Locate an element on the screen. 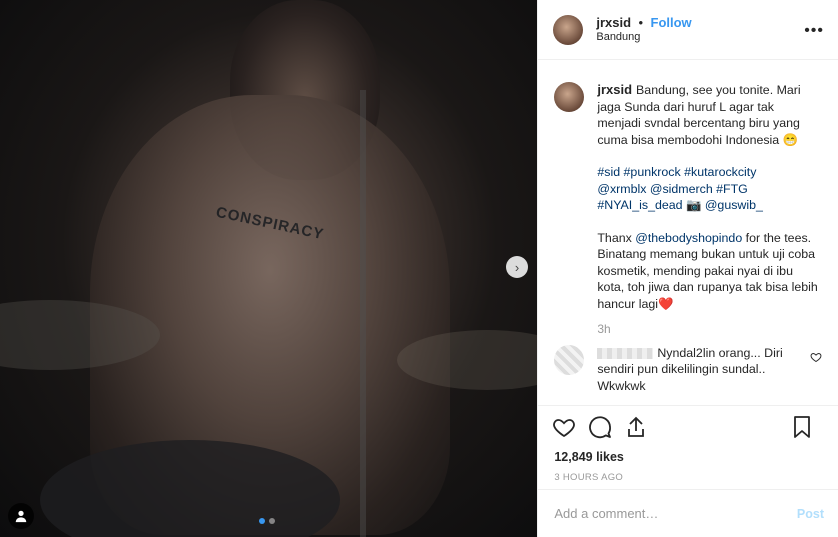 The image size is (838, 537). action-bar is located at coordinates (688, 426).